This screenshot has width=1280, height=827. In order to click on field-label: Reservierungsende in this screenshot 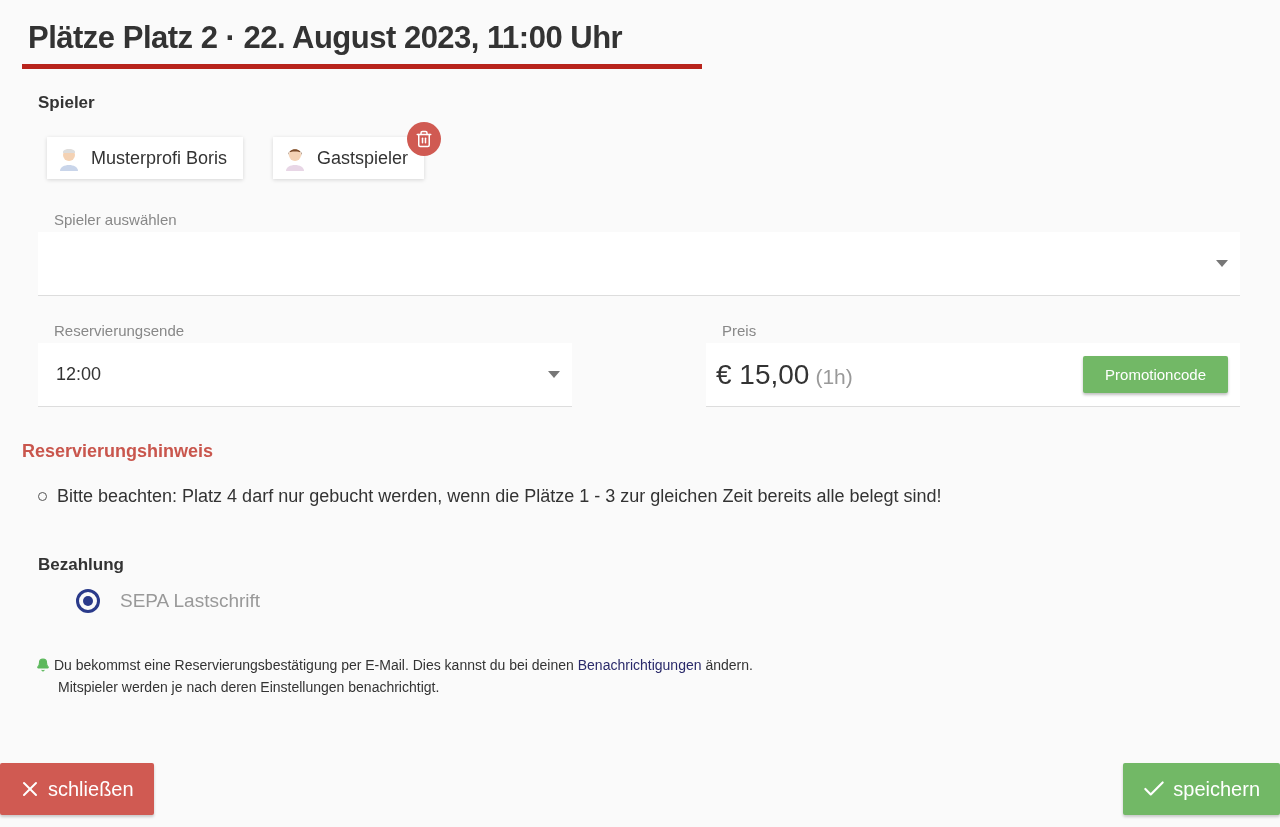, I will do `click(120, 330)`.